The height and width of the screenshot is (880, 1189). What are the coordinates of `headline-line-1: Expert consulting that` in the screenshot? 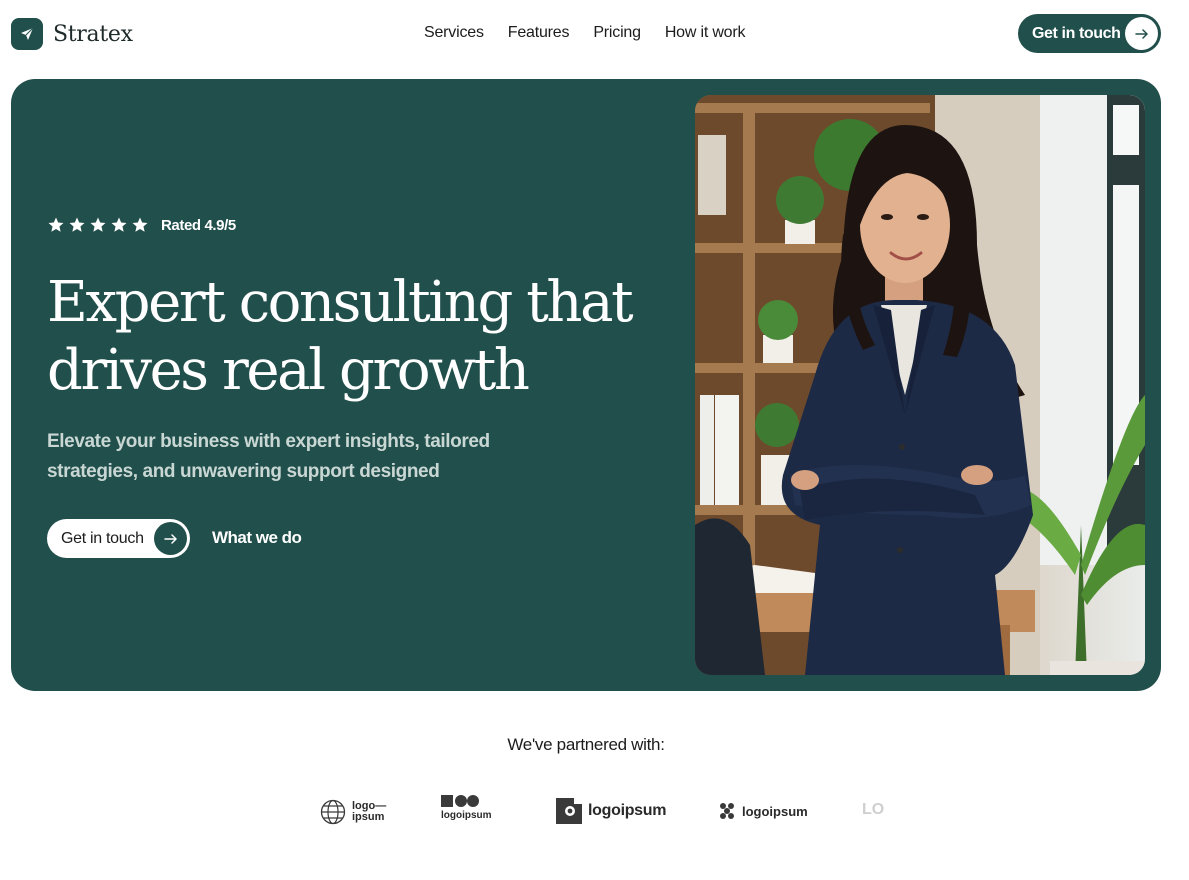 It's located at (340, 302).